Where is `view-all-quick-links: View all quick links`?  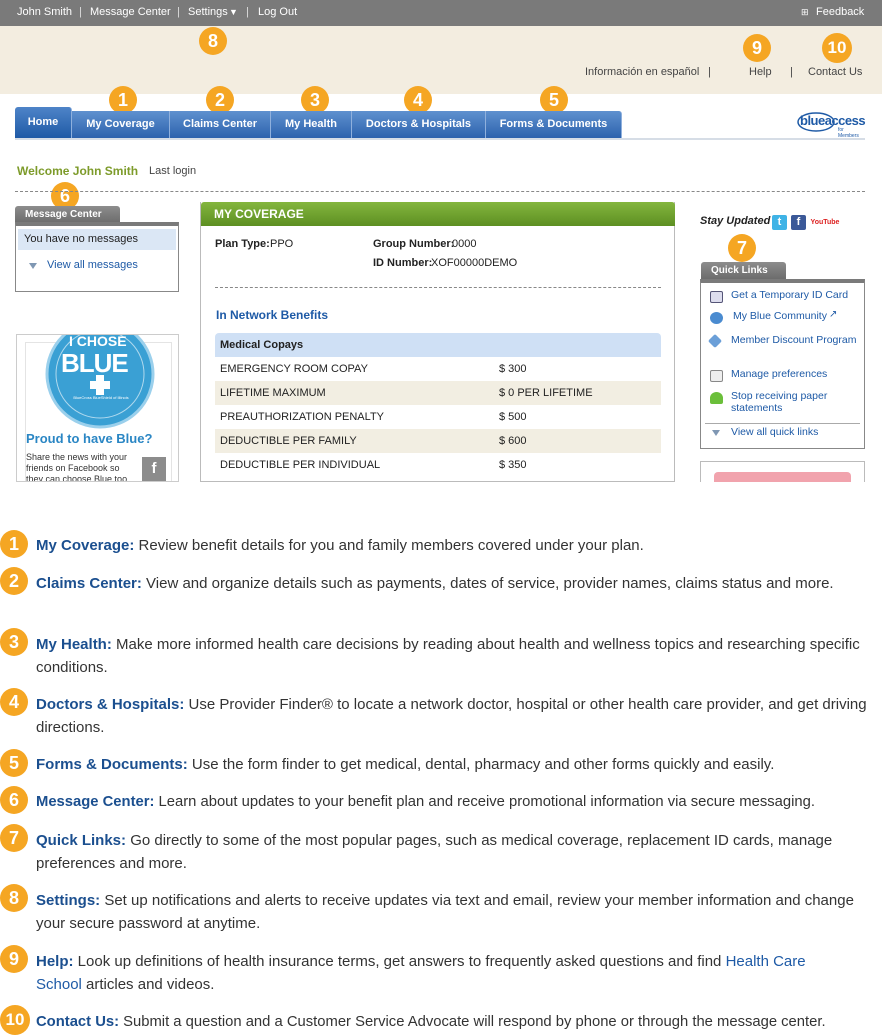
view-all-quick-links: View all quick links is located at coordinates (795, 432).